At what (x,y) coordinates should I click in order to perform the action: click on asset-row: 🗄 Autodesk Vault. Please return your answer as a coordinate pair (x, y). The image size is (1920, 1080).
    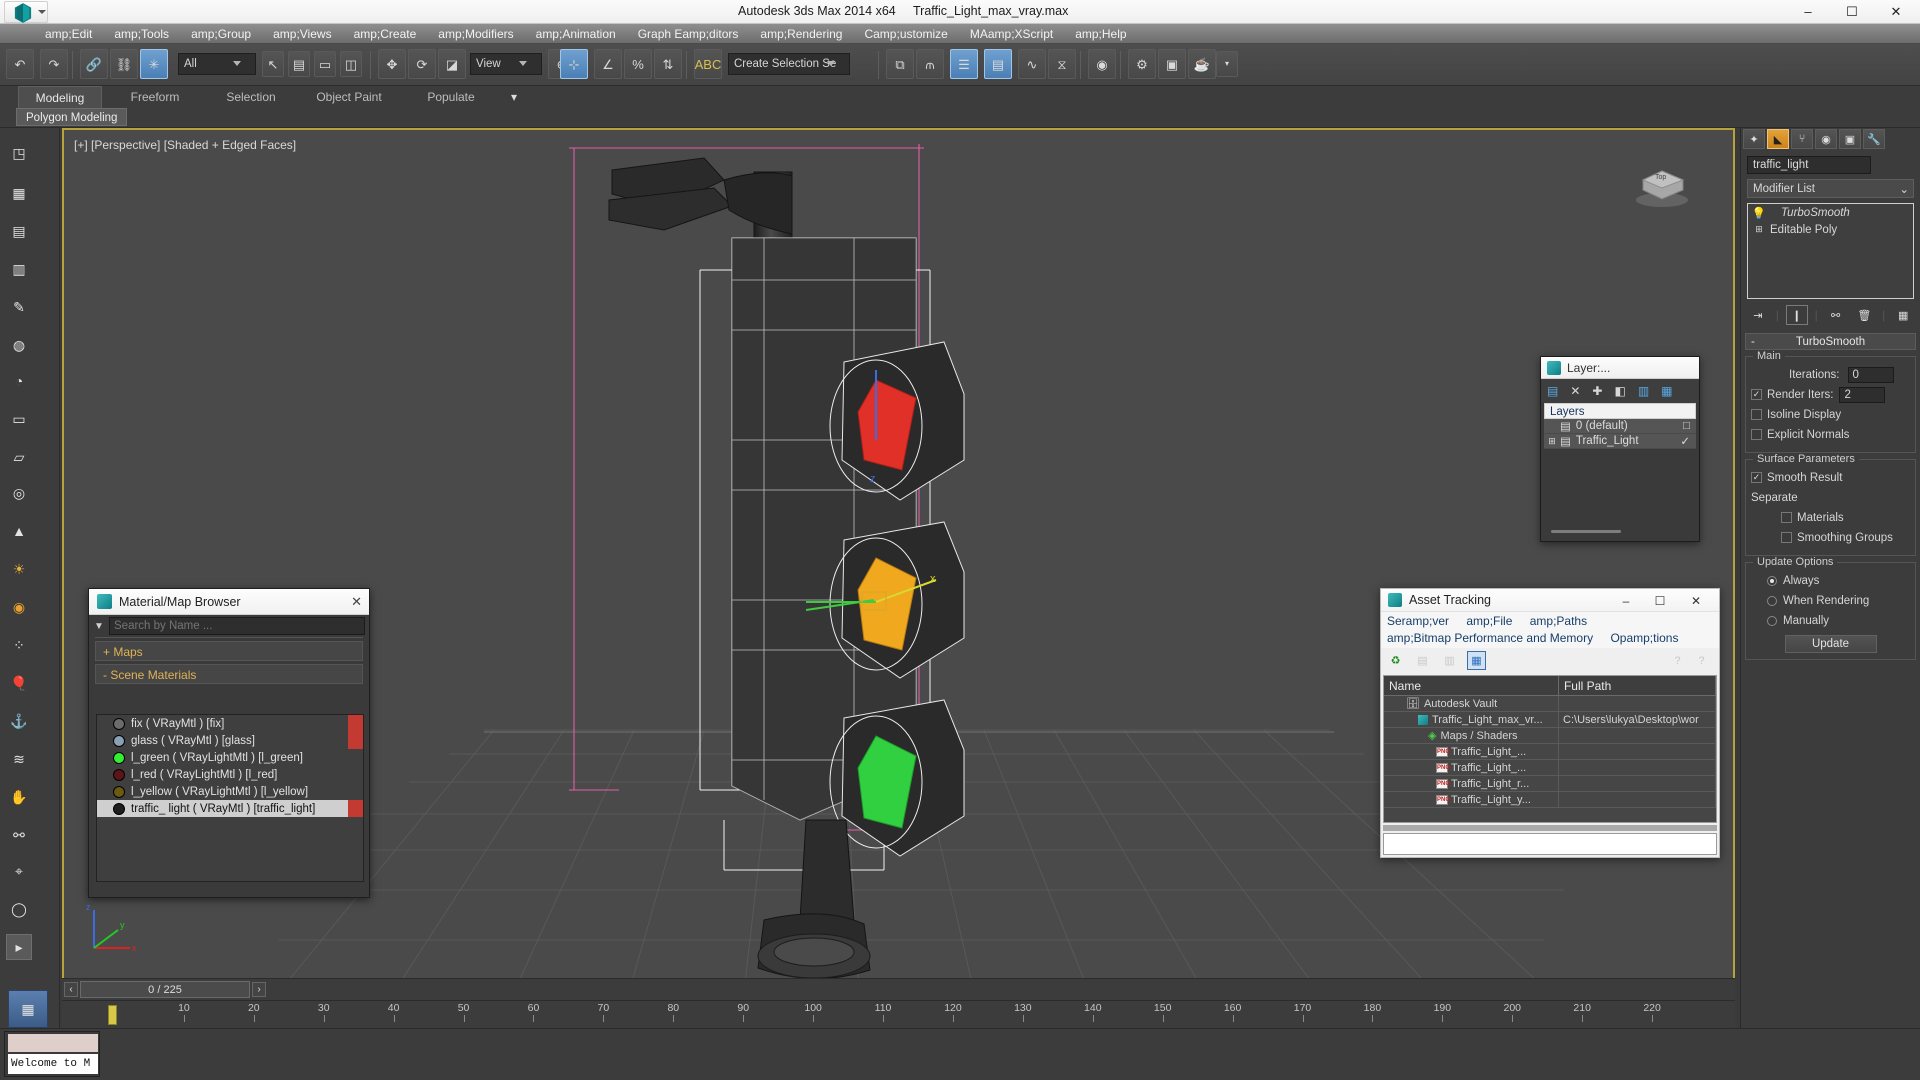
    Looking at the image, I should click on (1550, 704).